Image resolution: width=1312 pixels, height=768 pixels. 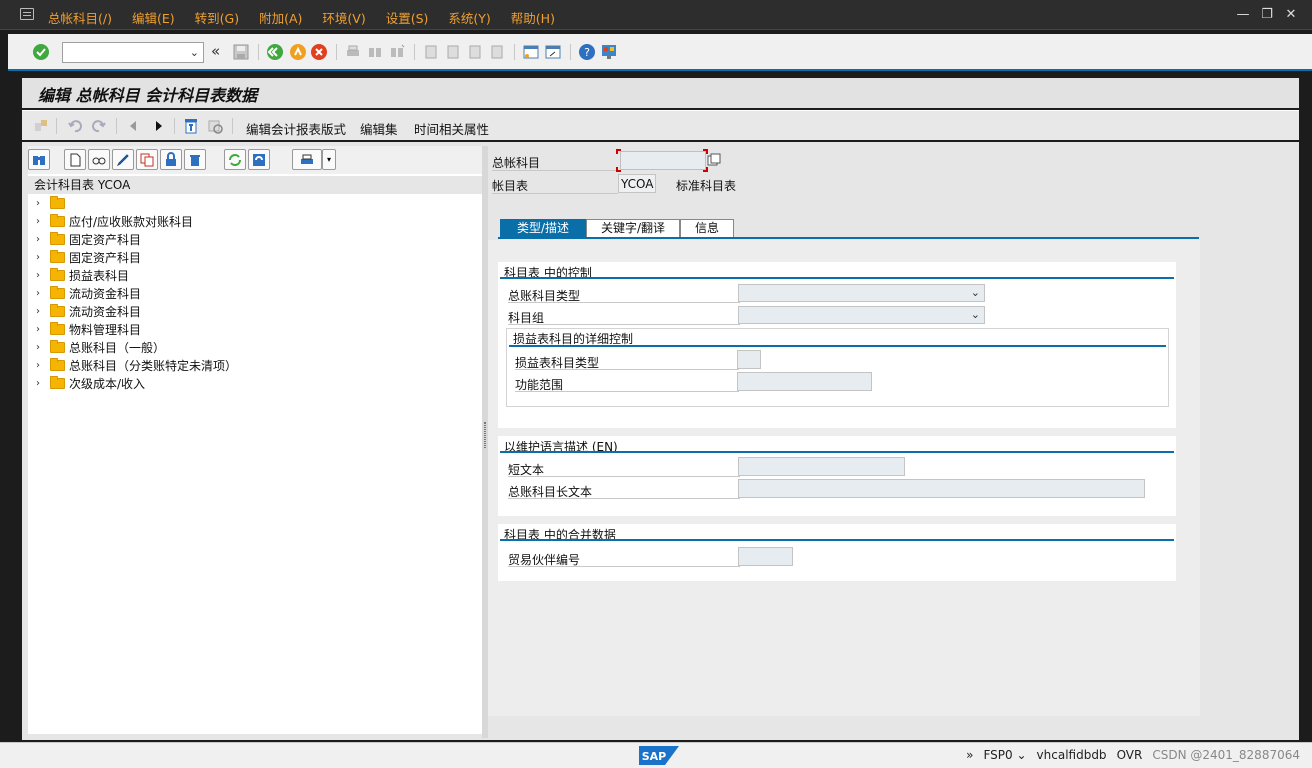 What do you see at coordinates (553, 52) in the screenshot?
I see `shortcut-icon` at bounding box center [553, 52].